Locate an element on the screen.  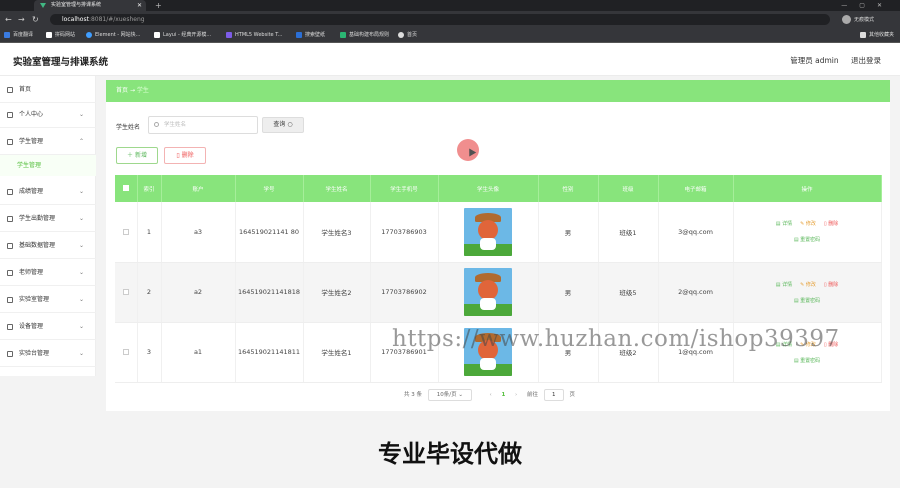
goto-page-input: 1 is located at coordinates (553, 394).